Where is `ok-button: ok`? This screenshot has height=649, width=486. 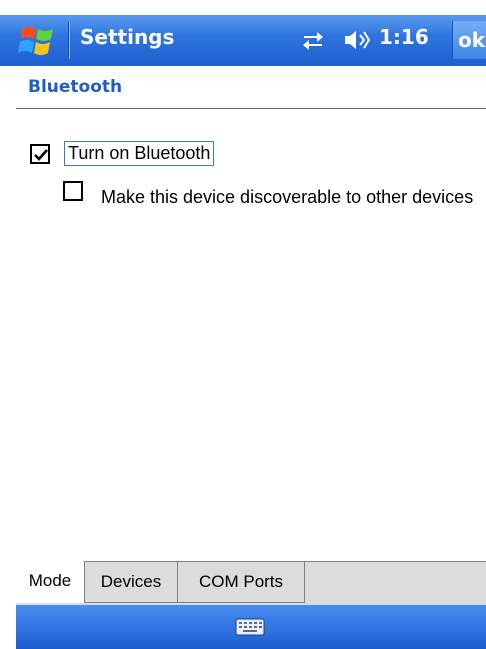 ok-button: ok is located at coordinates (469, 40).